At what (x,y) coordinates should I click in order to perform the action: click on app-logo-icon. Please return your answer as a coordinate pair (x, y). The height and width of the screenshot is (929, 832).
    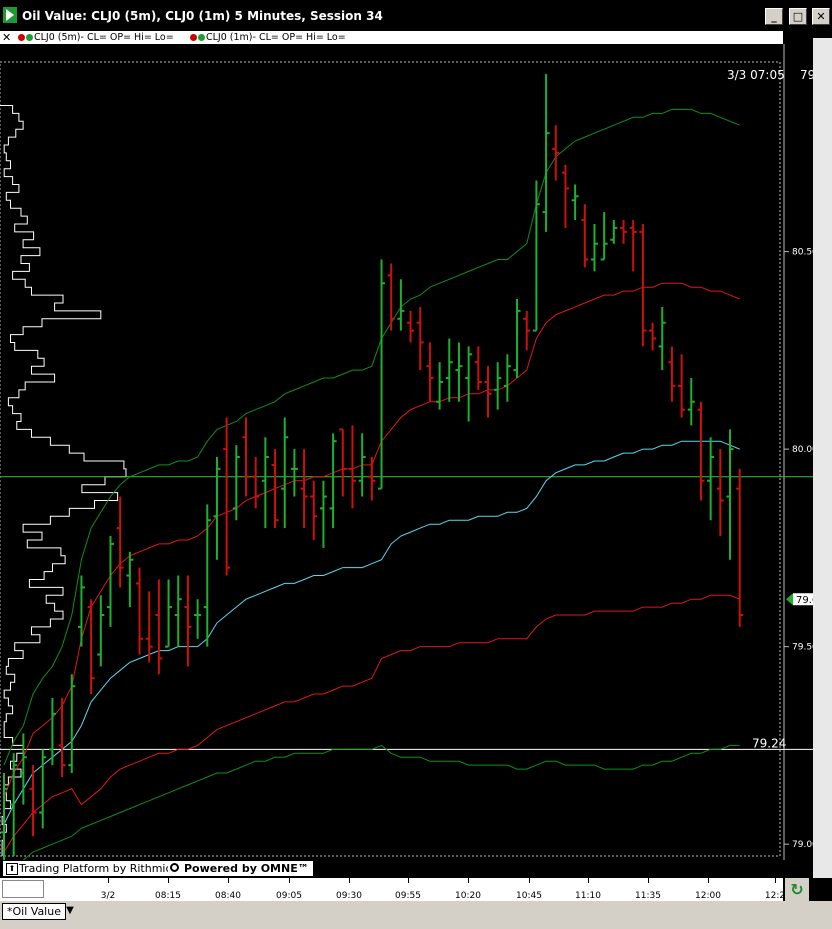
    Looking at the image, I should click on (10, 15).